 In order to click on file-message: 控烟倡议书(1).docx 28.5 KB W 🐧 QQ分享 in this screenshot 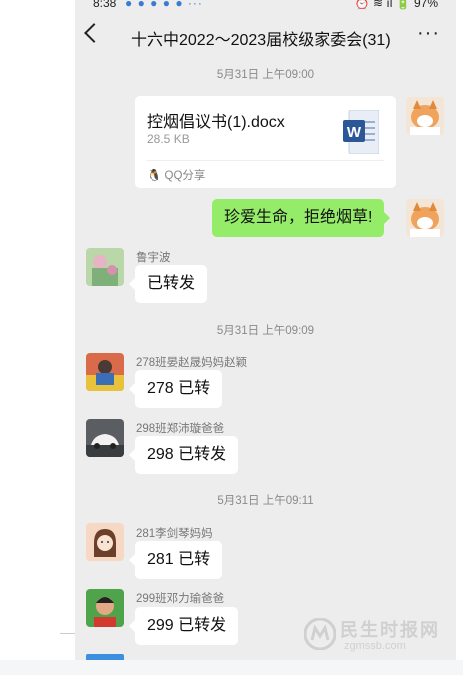, I will do `click(265, 142)`.